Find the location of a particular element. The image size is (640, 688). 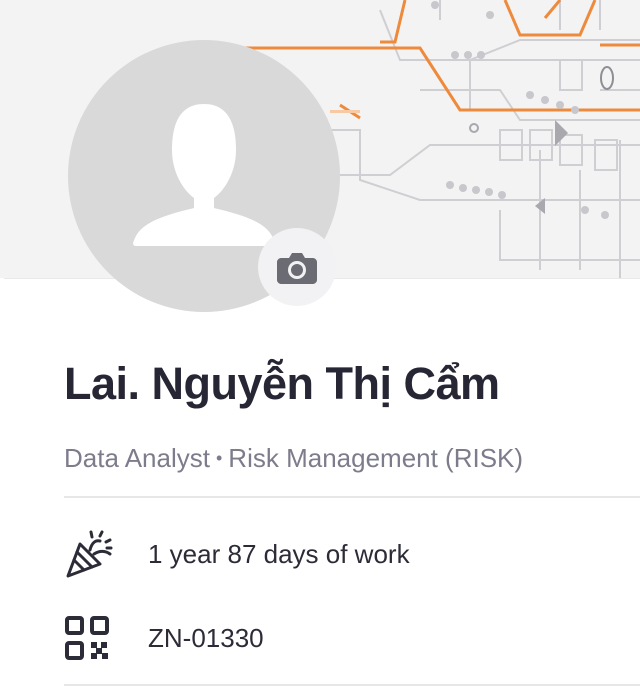

employee-role-line: Data Analyst • Risk Management (RISK) is located at coordinates (293, 458).